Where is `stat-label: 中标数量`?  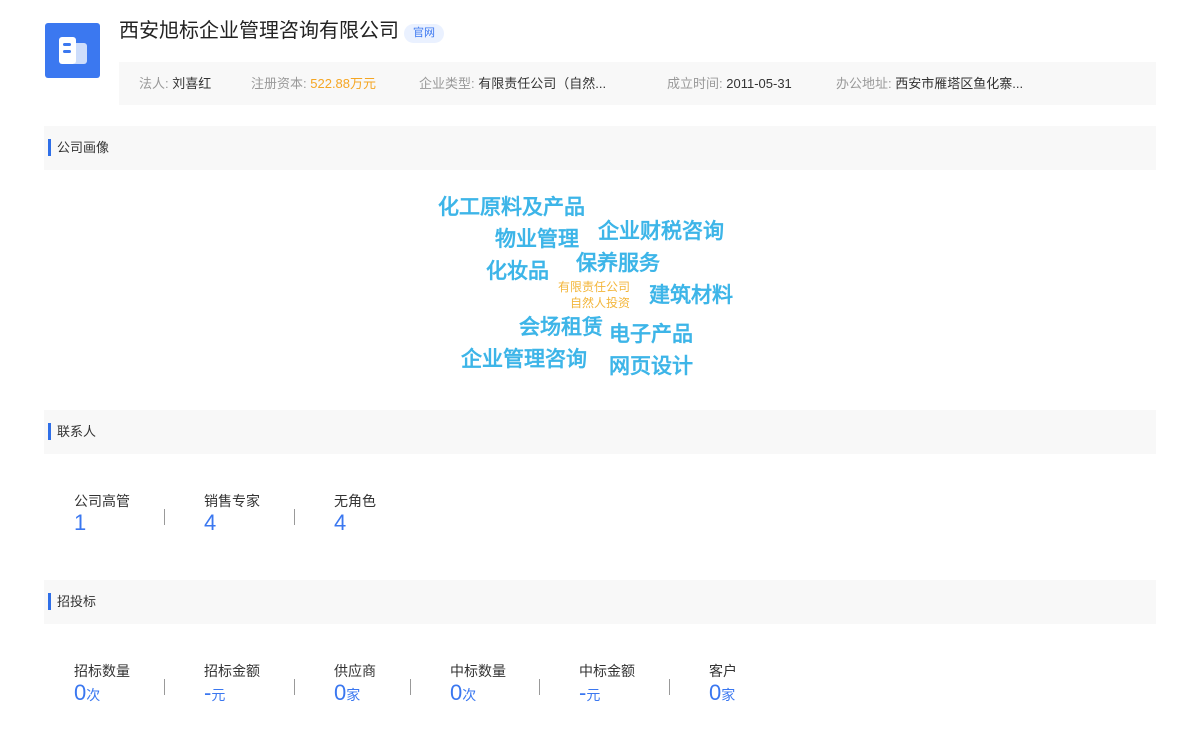
stat-label: 中标数量 is located at coordinates (478, 671).